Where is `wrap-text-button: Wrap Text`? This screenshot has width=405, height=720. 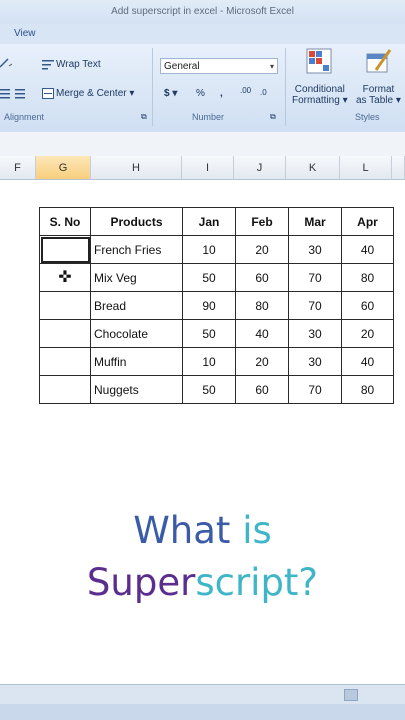
wrap-text-button: Wrap Text is located at coordinates (71, 64).